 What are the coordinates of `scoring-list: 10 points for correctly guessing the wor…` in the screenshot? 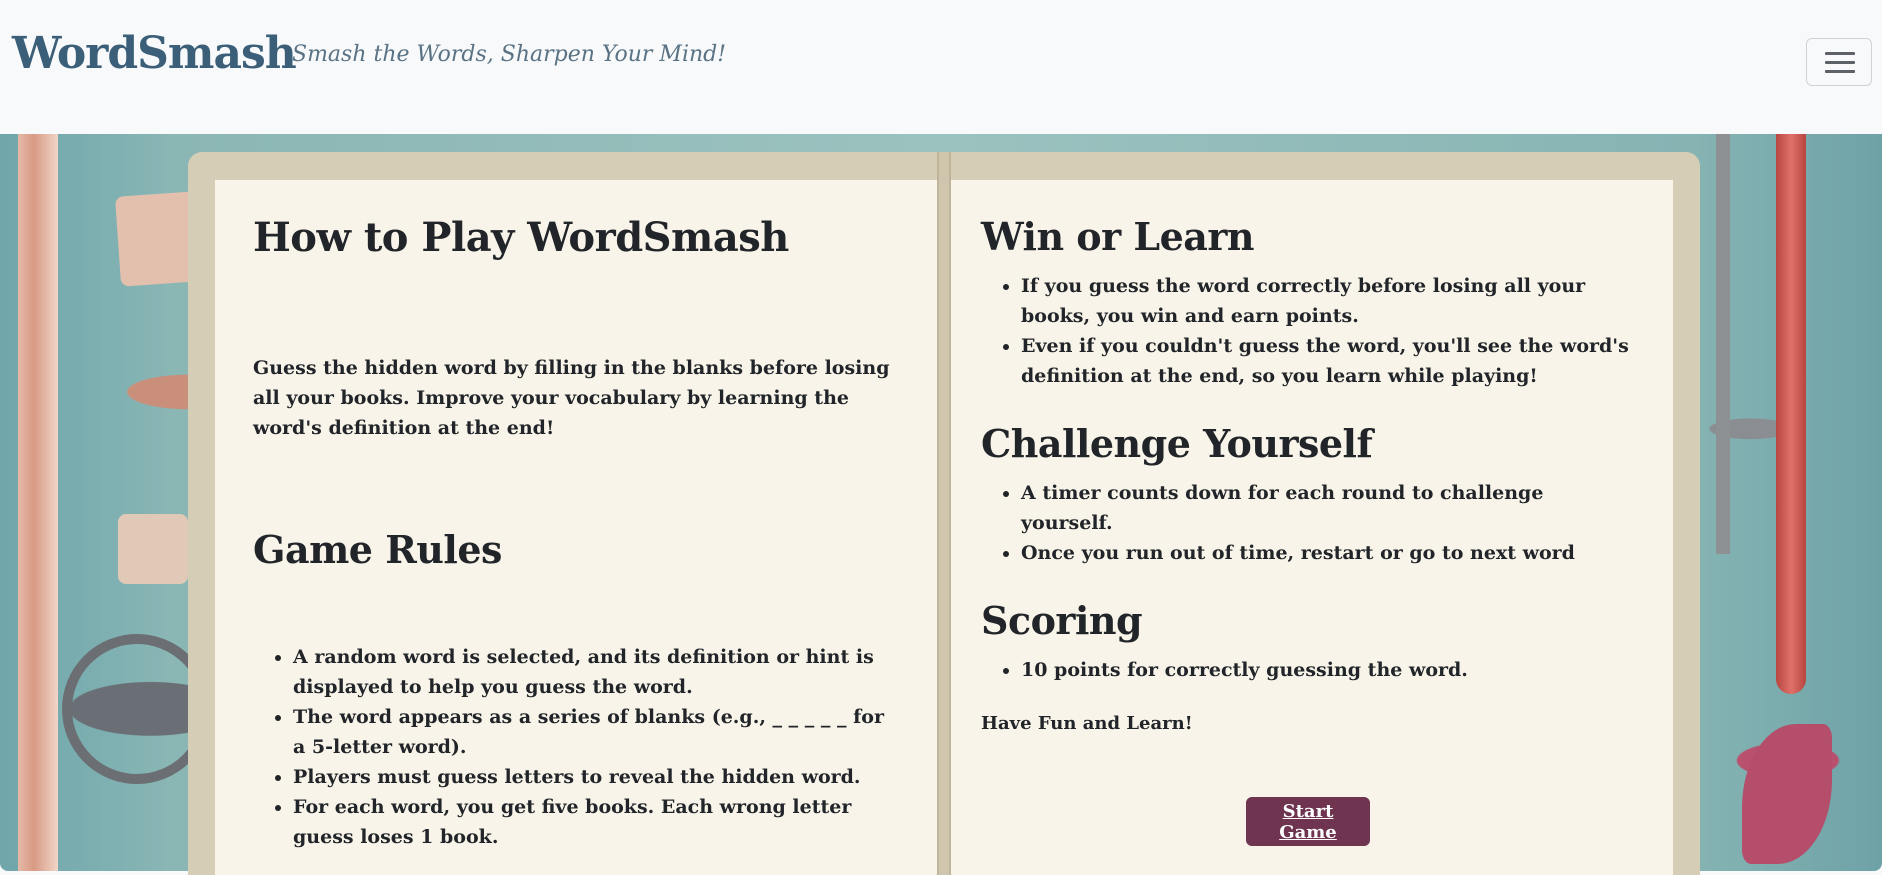 It's located at (1308, 670).